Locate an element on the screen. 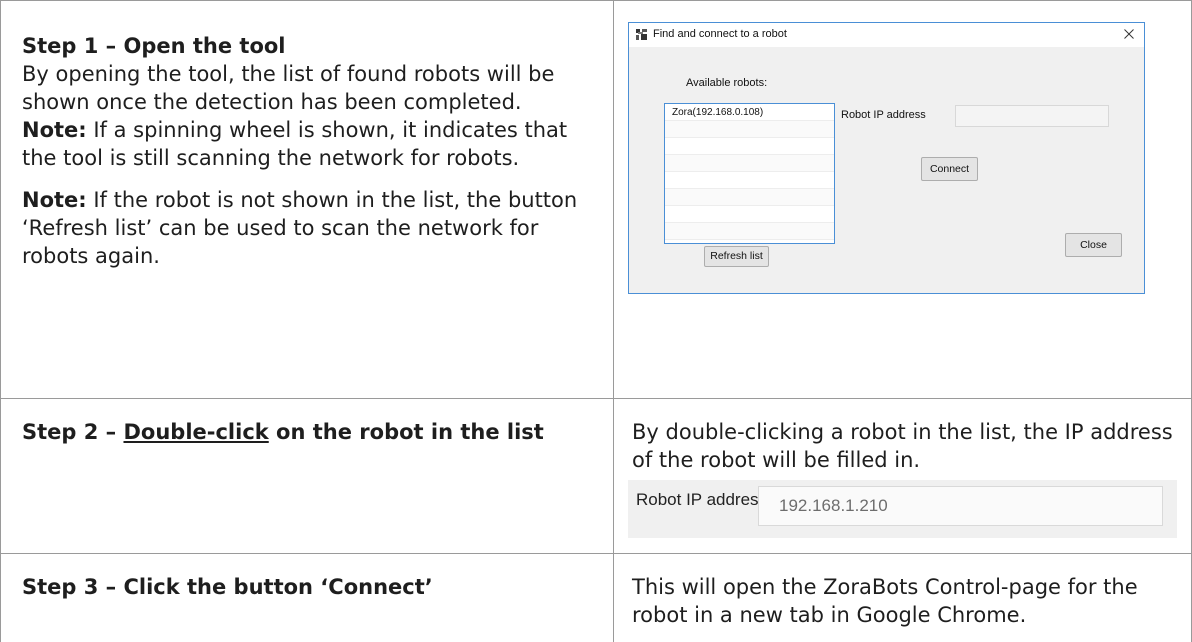 This screenshot has height=642, width=1192. robot-list-item: Zora(192.168.0.108) is located at coordinates (749, 112).